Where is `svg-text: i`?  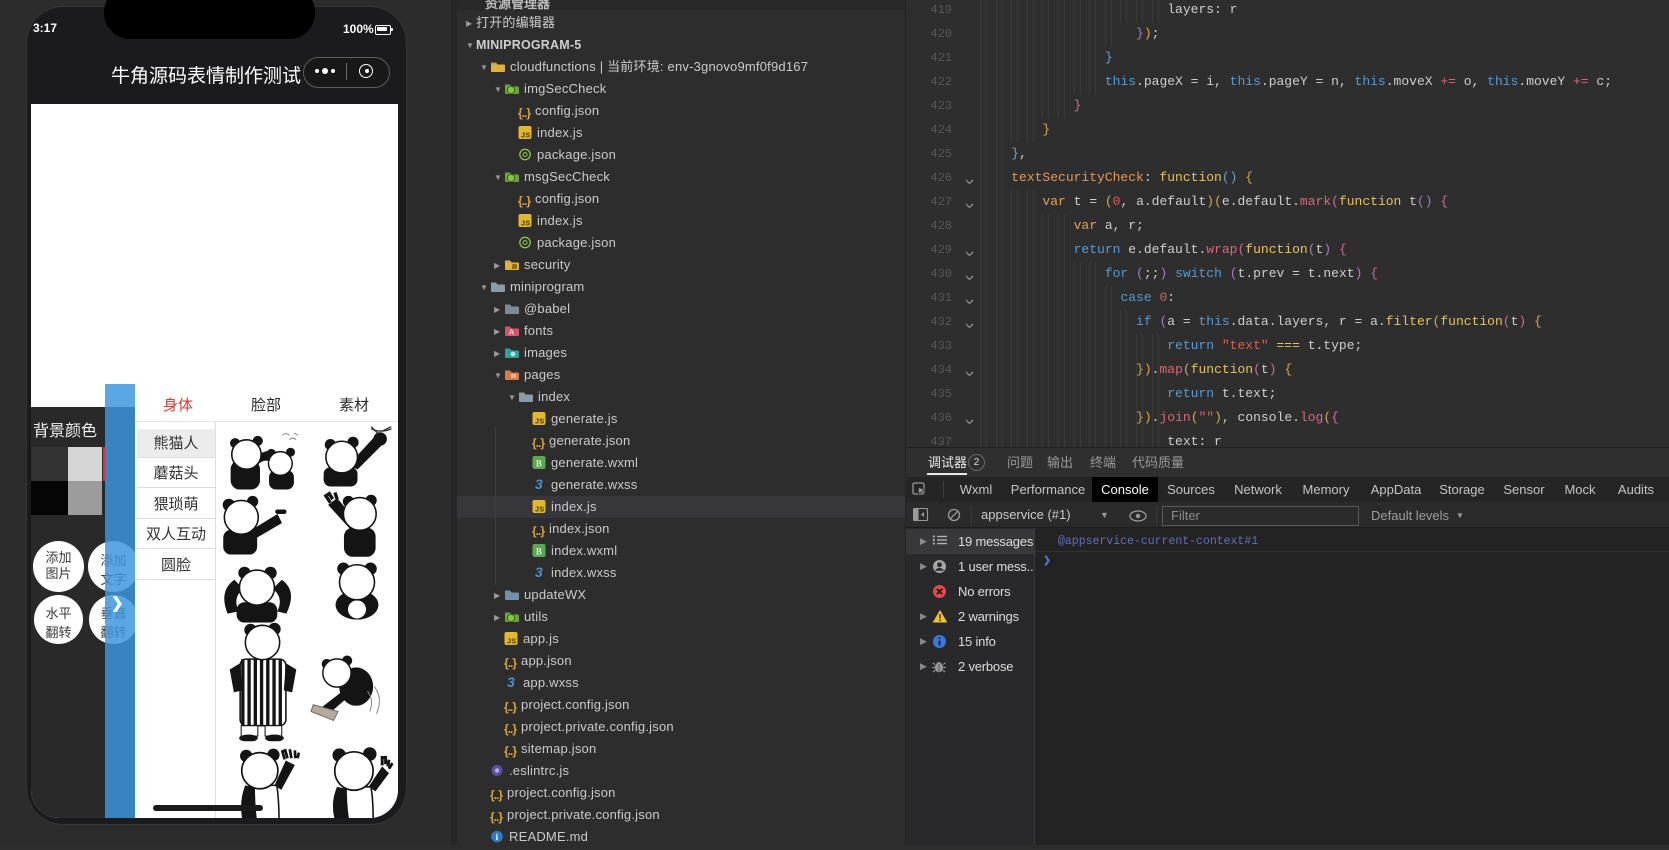
svg-text: i is located at coordinates (497, 837).